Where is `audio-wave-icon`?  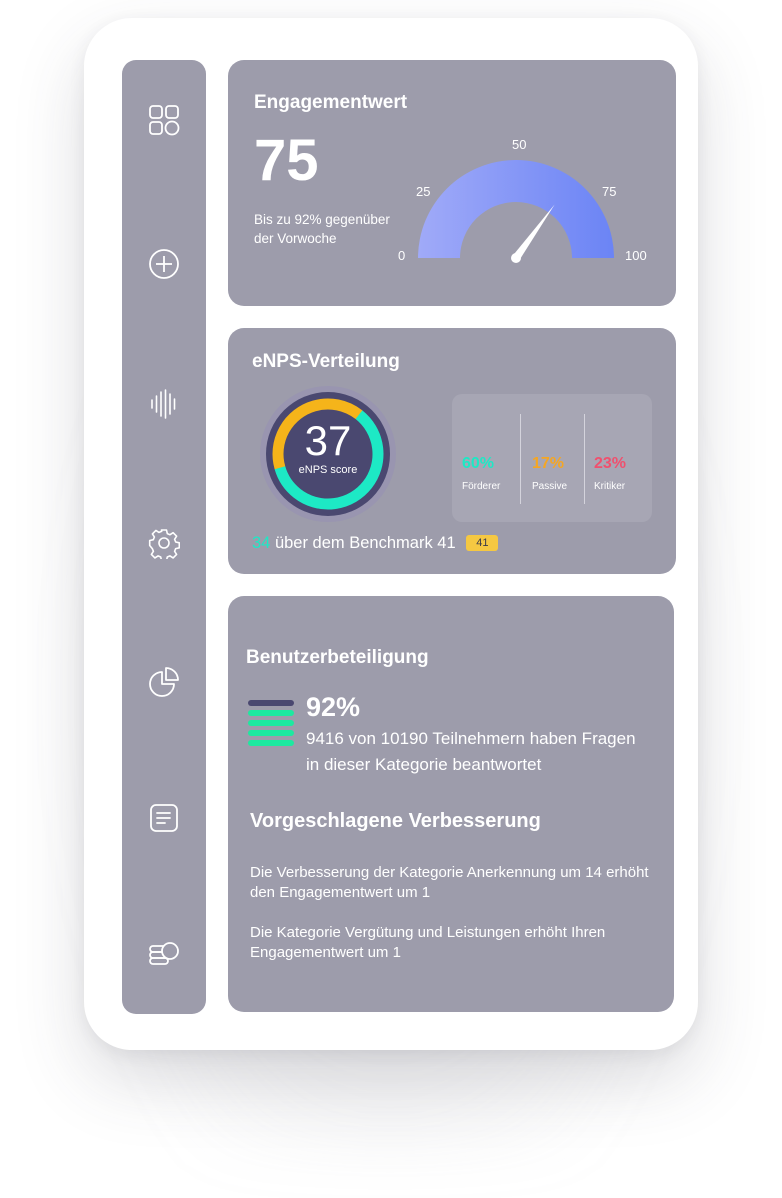 audio-wave-icon is located at coordinates (164, 404).